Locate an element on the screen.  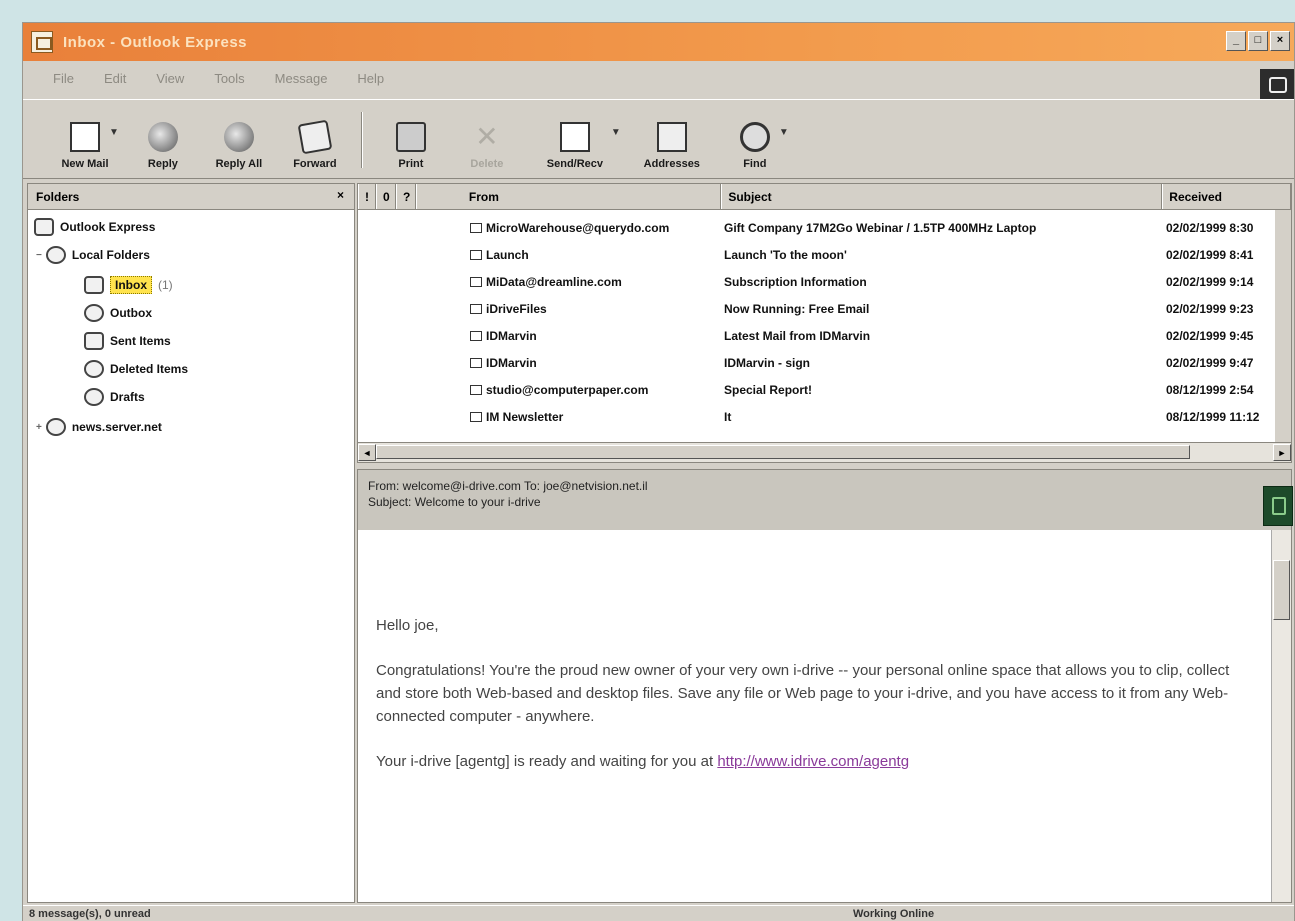
find-icon is located at coordinates (754, 137).